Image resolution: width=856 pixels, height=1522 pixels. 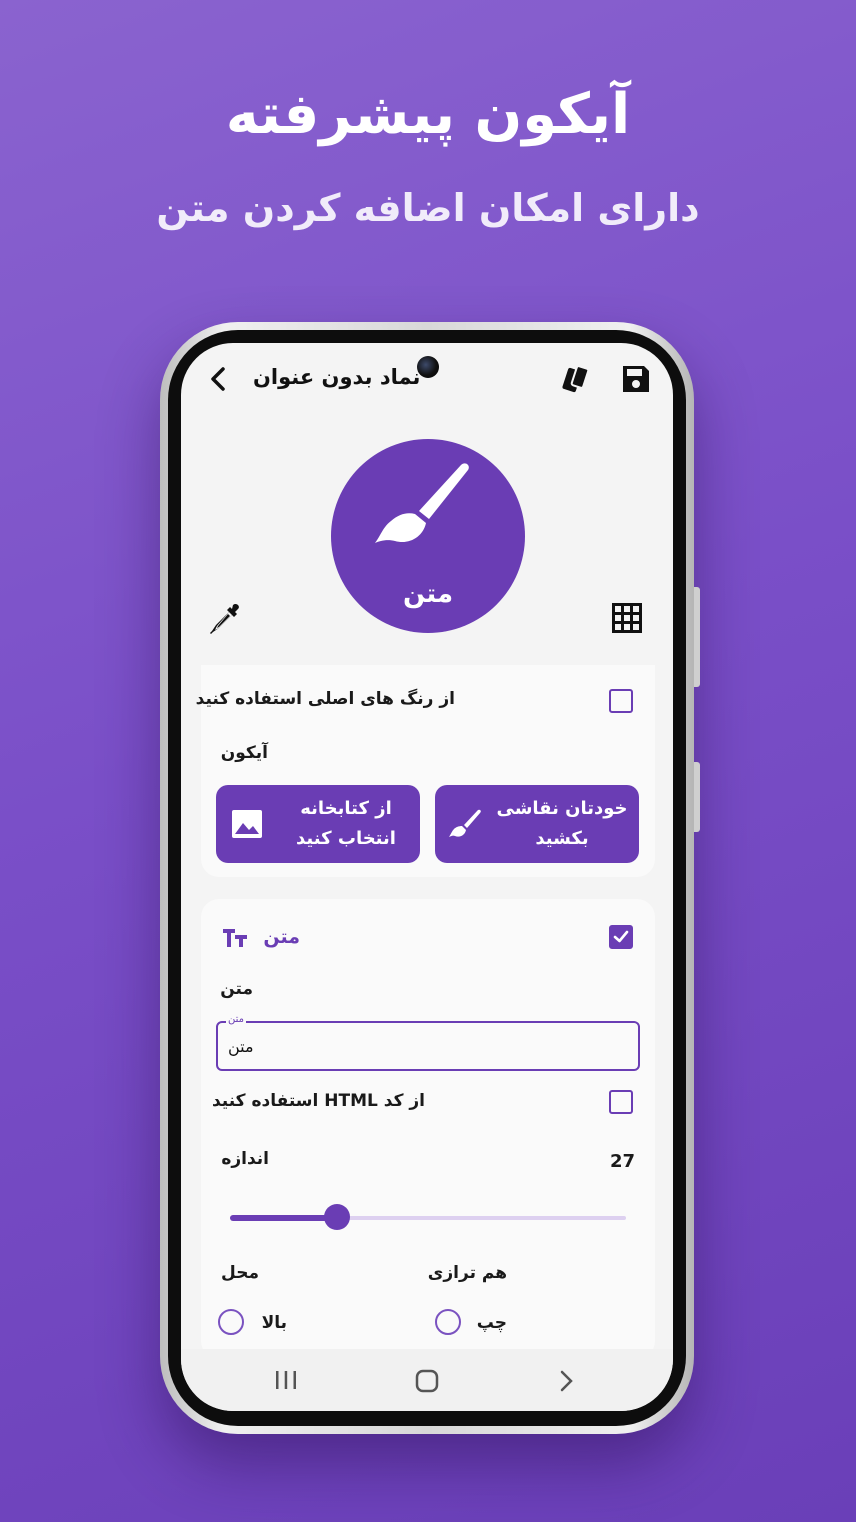 What do you see at coordinates (428, 114) in the screenshot?
I see `promo-title: آیکون پیشرفته` at bounding box center [428, 114].